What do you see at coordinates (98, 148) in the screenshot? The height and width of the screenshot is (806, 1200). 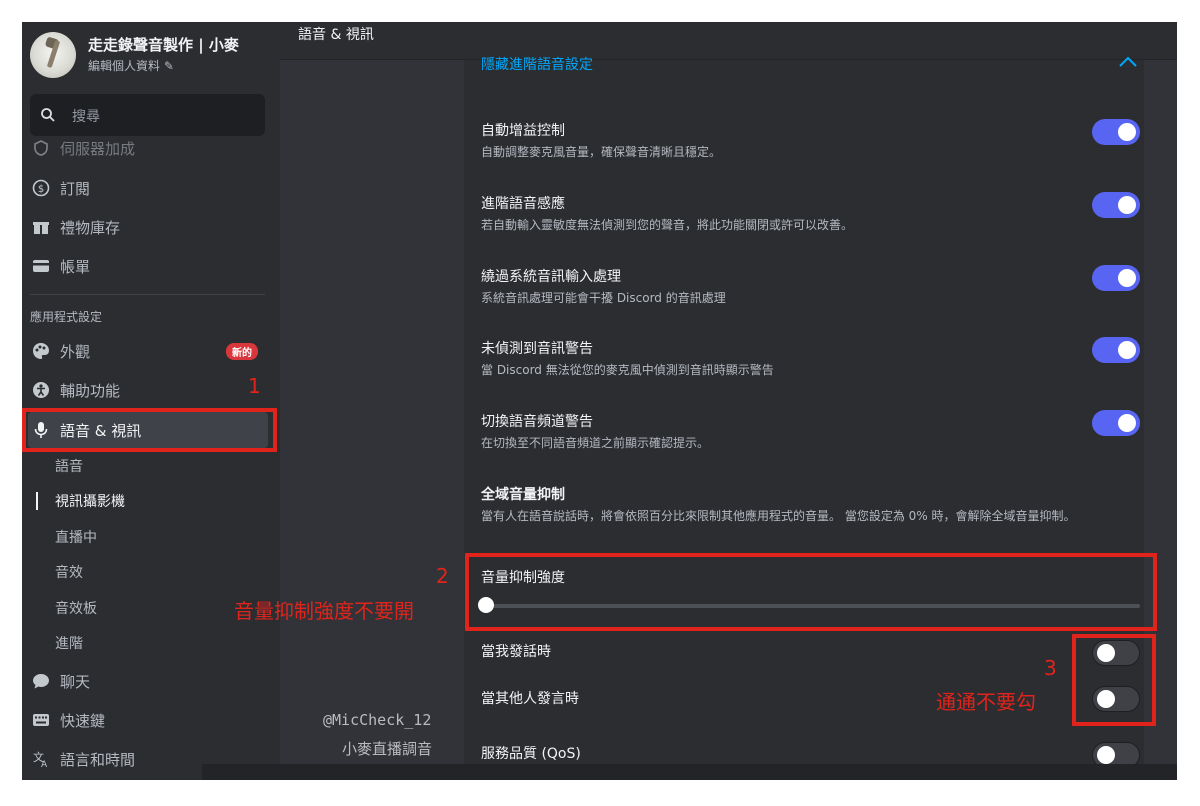 I see `sidebar-item-label: 伺服器加成` at bounding box center [98, 148].